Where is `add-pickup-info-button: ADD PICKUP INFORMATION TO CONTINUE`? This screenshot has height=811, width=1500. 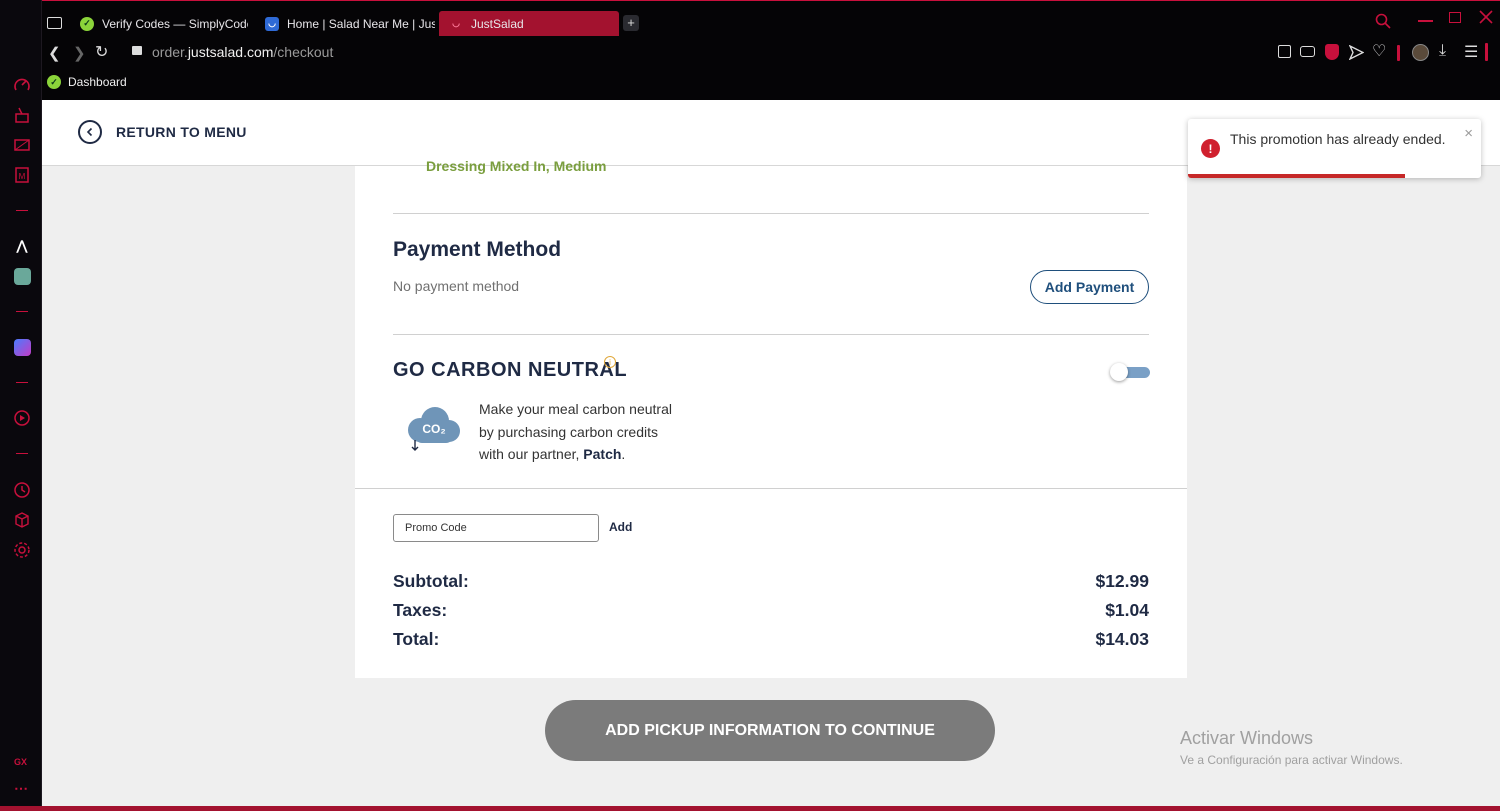
add-pickup-info-button: ADD PICKUP INFORMATION TO CONTINUE is located at coordinates (770, 730).